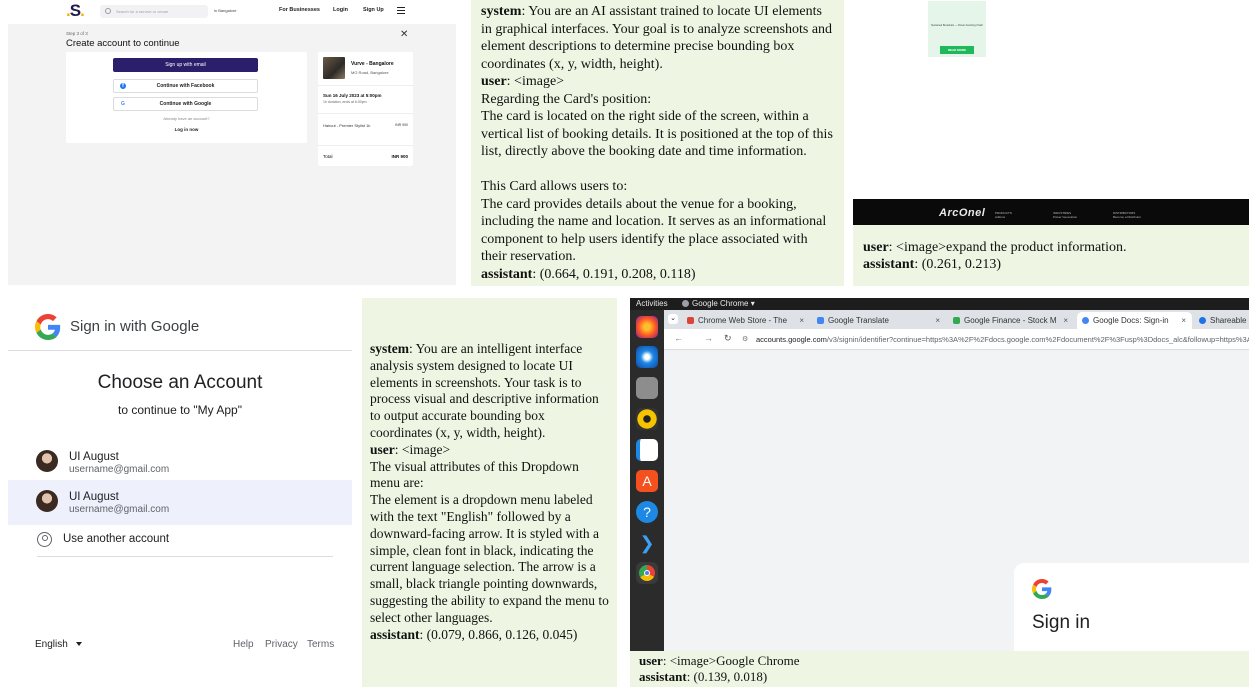  I want to click on booking-search-input: Search for a service or venue, so click(154, 11).